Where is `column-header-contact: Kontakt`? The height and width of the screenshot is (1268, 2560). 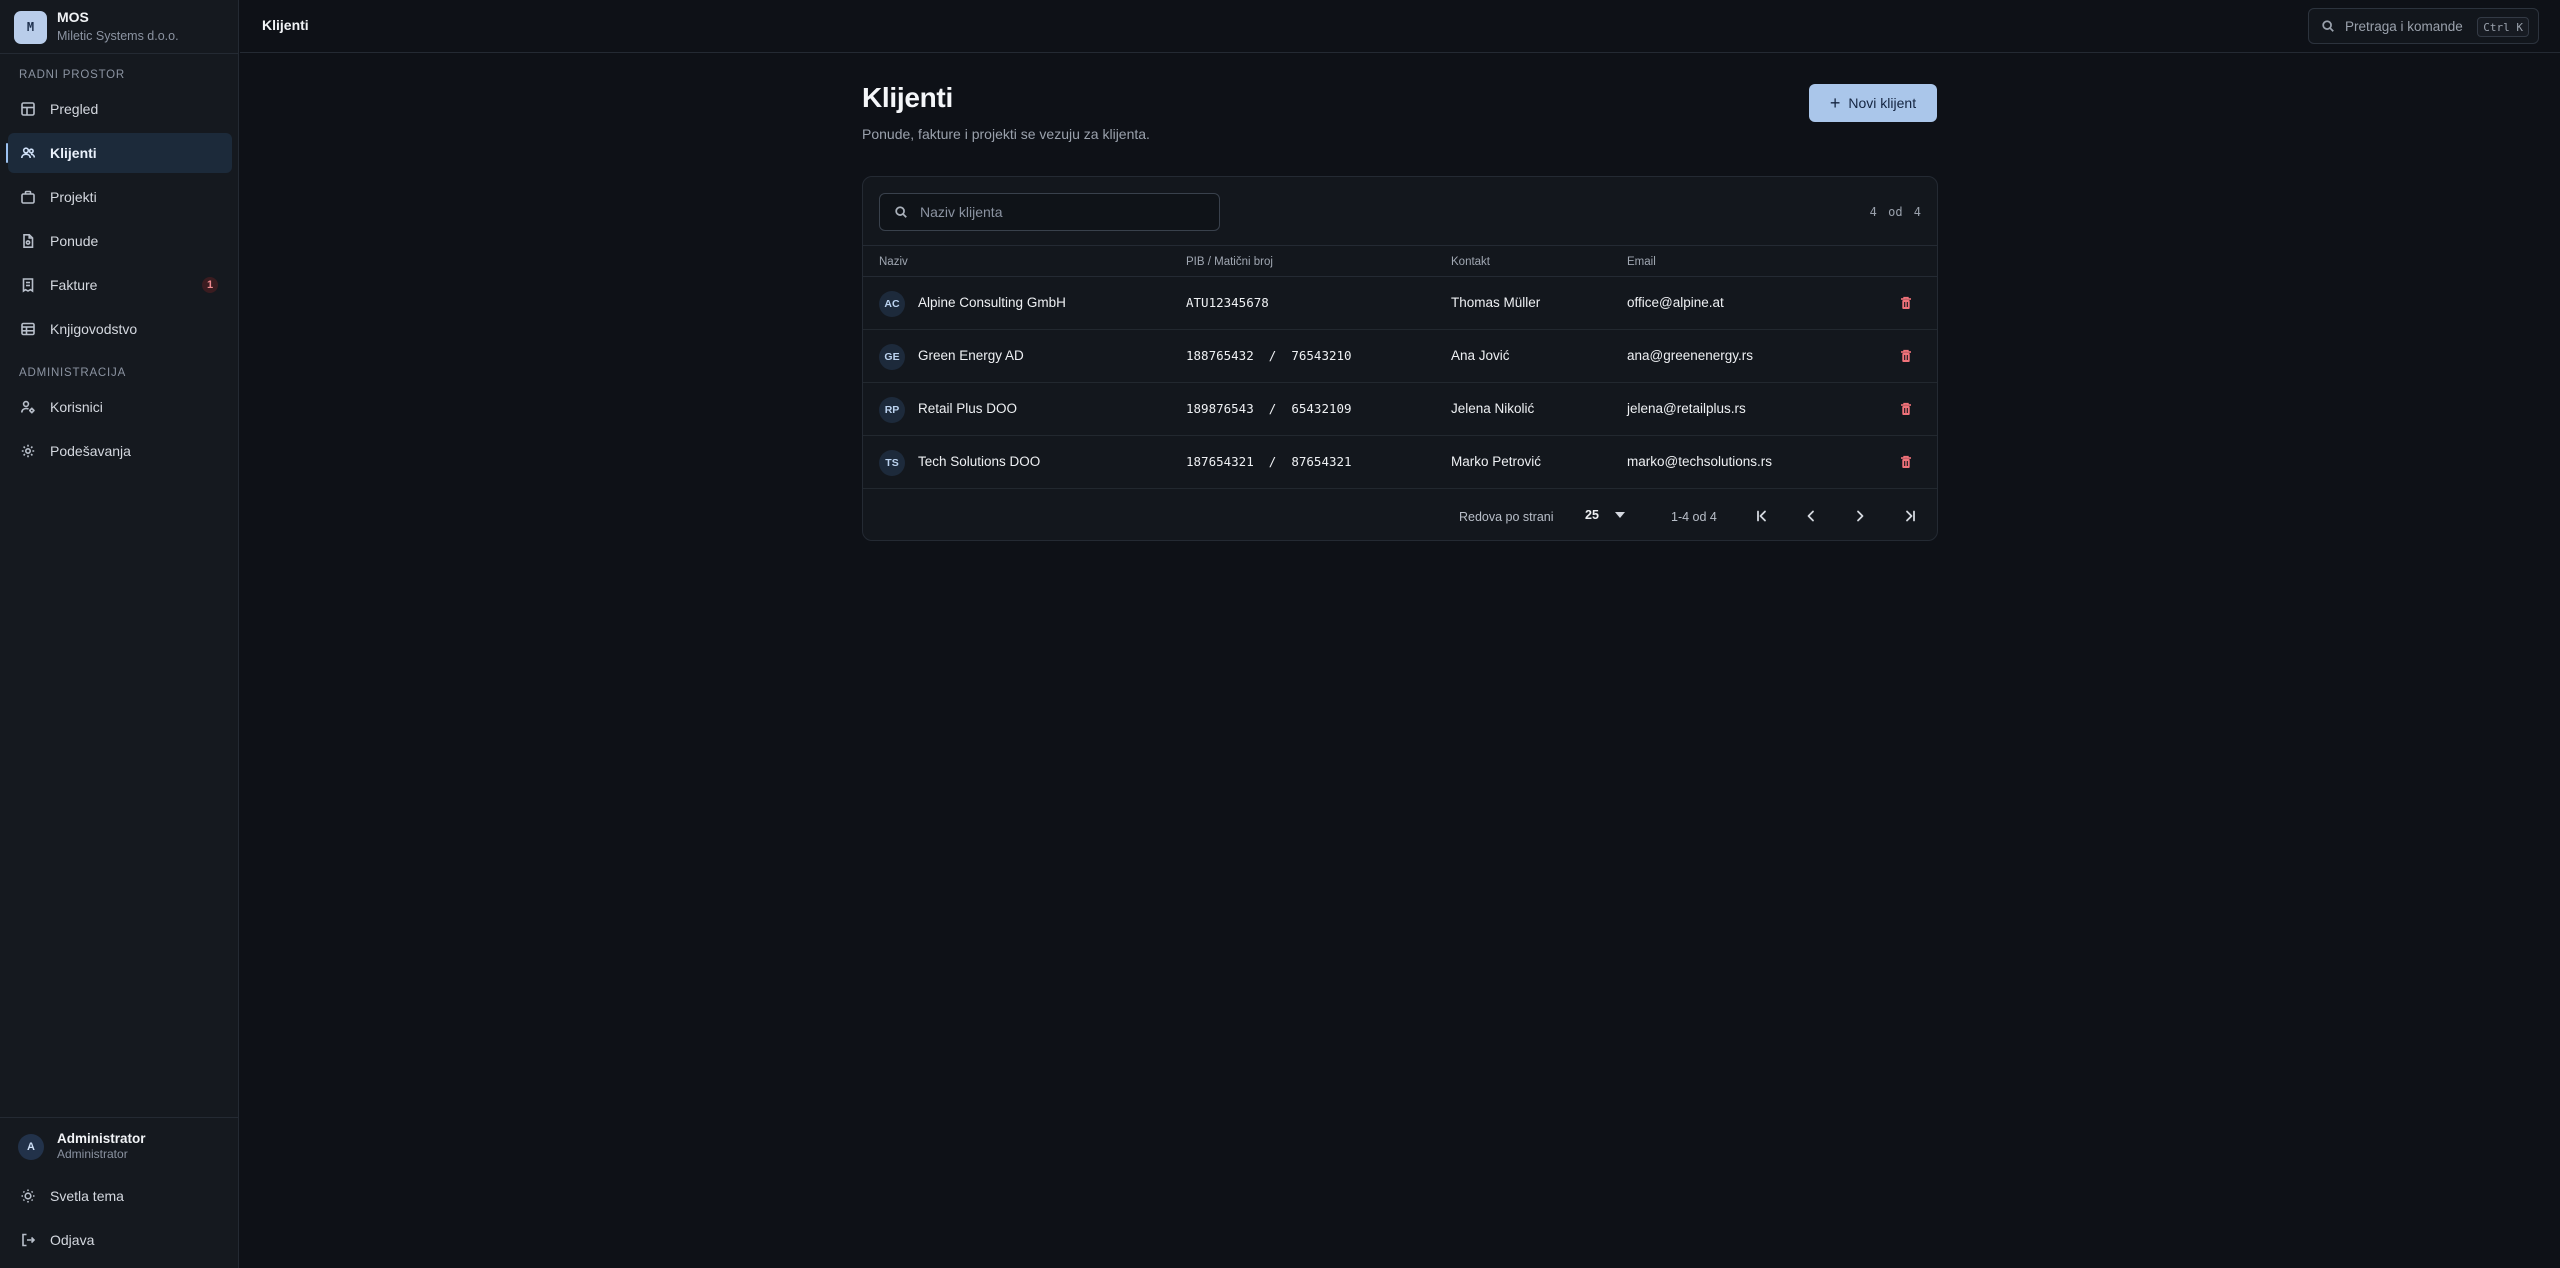
column-header-contact: Kontakt is located at coordinates (1470, 262).